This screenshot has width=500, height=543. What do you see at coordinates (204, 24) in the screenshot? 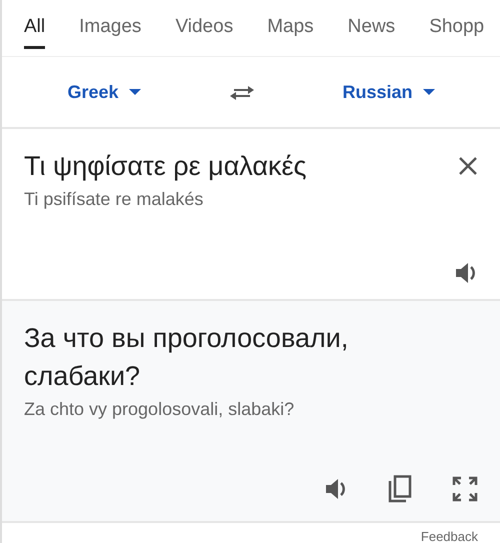
I see `search-tab: Videos` at bounding box center [204, 24].